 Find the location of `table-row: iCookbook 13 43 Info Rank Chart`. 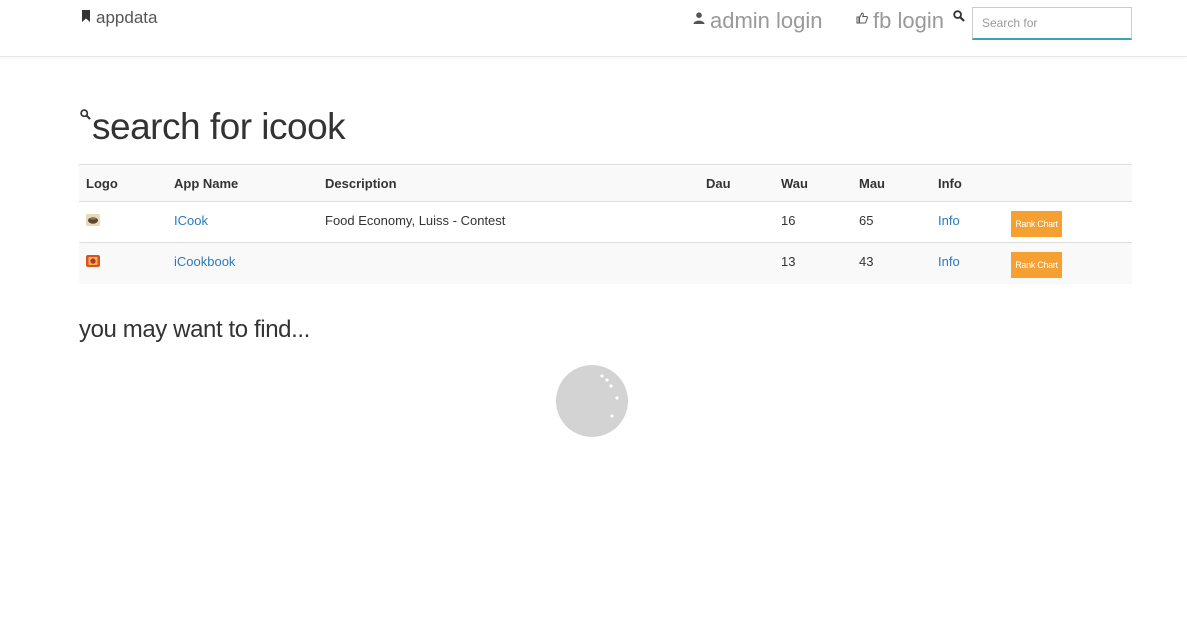

table-row: iCookbook 13 43 Info Rank Chart is located at coordinates (605, 263).